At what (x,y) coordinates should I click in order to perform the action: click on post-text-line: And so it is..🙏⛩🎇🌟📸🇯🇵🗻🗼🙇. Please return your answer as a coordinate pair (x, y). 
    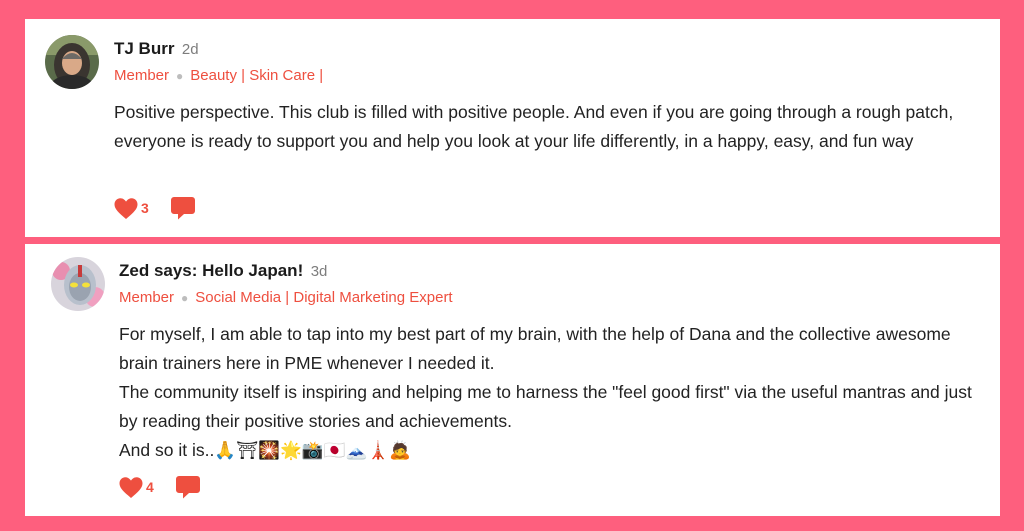
    Looking at the image, I should click on (265, 450).